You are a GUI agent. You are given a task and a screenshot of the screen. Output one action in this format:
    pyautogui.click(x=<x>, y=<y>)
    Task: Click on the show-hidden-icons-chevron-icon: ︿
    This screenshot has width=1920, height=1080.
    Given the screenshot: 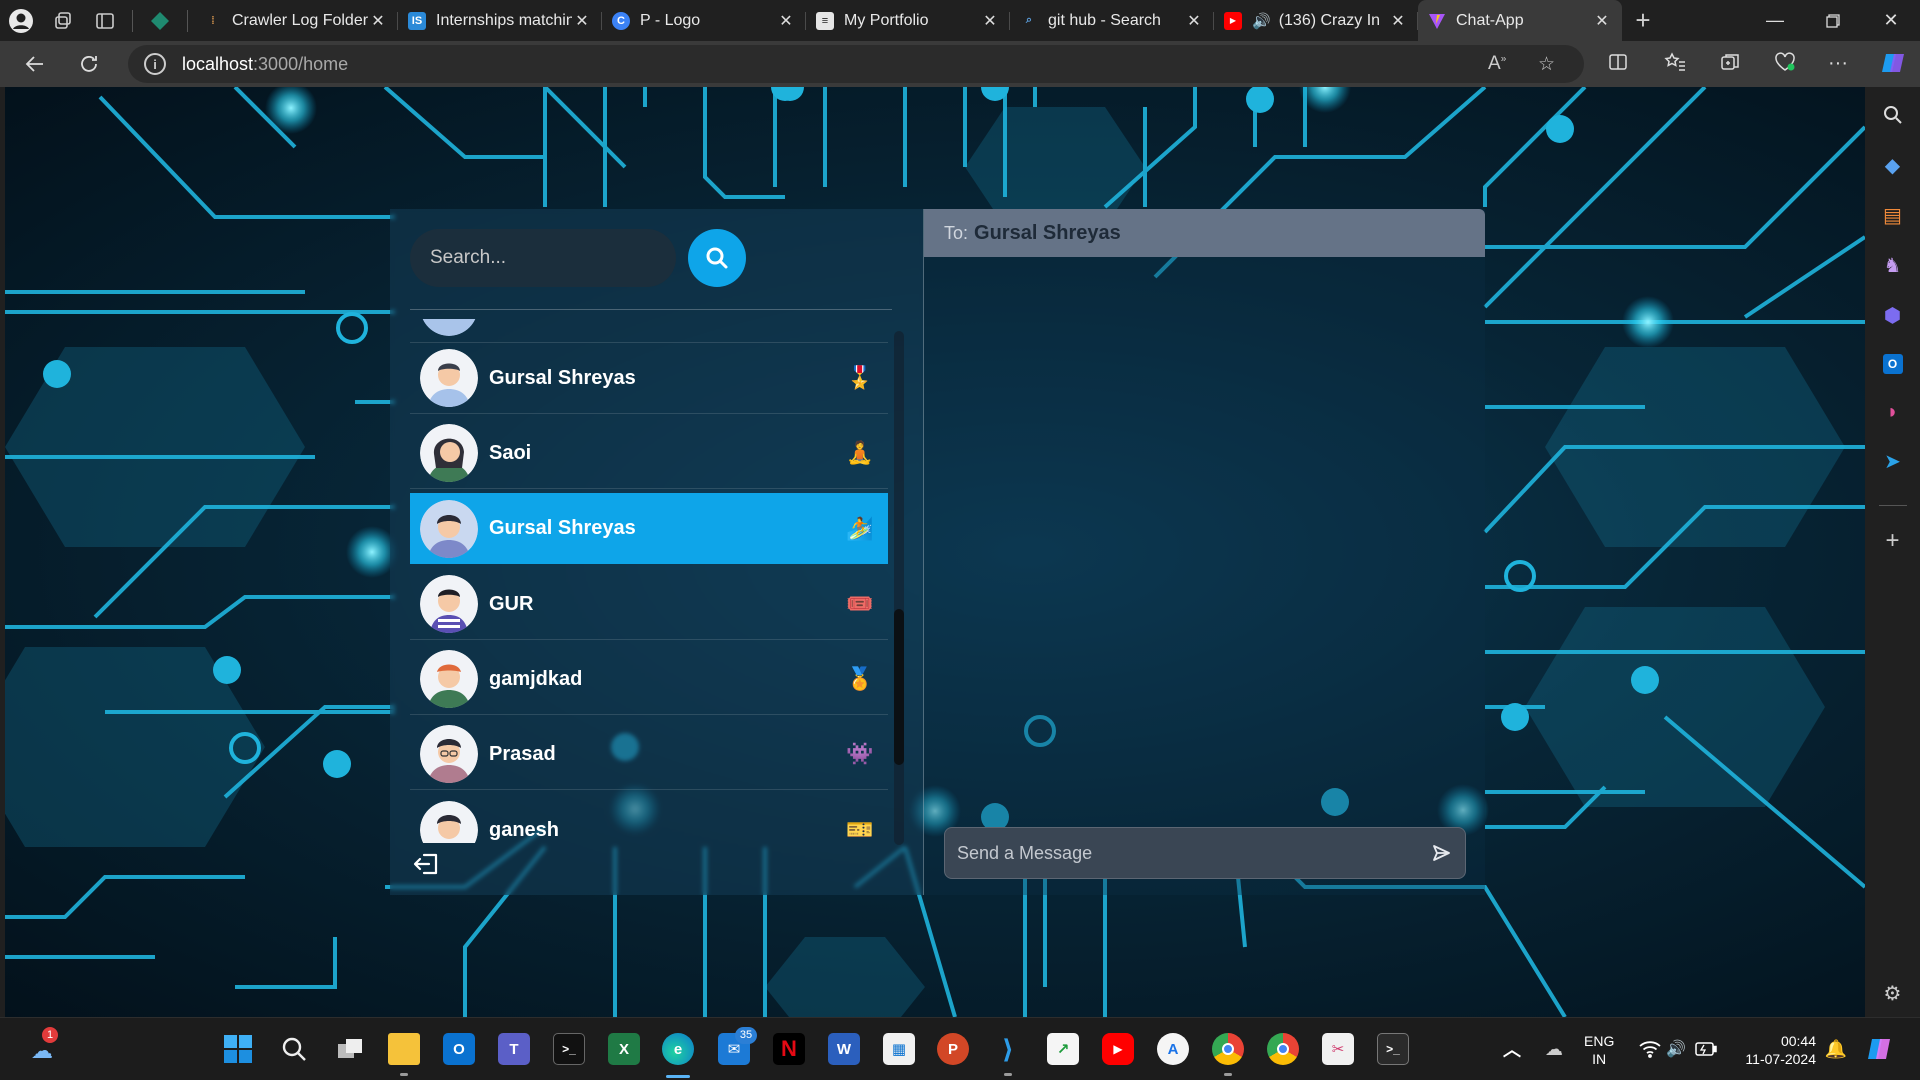 What is the action you would take?
    pyautogui.click(x=1512, y=1049)
    